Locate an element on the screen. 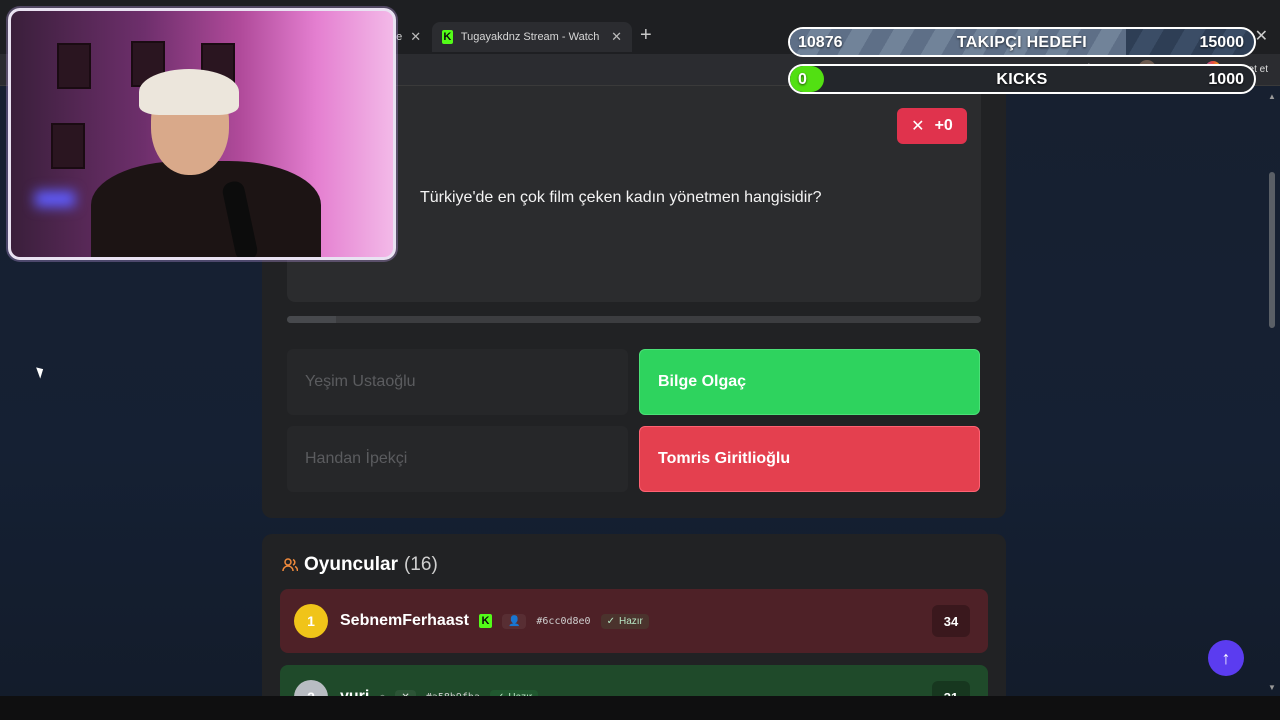  follower-target: 15000 is located at coordinates (1222, 42).